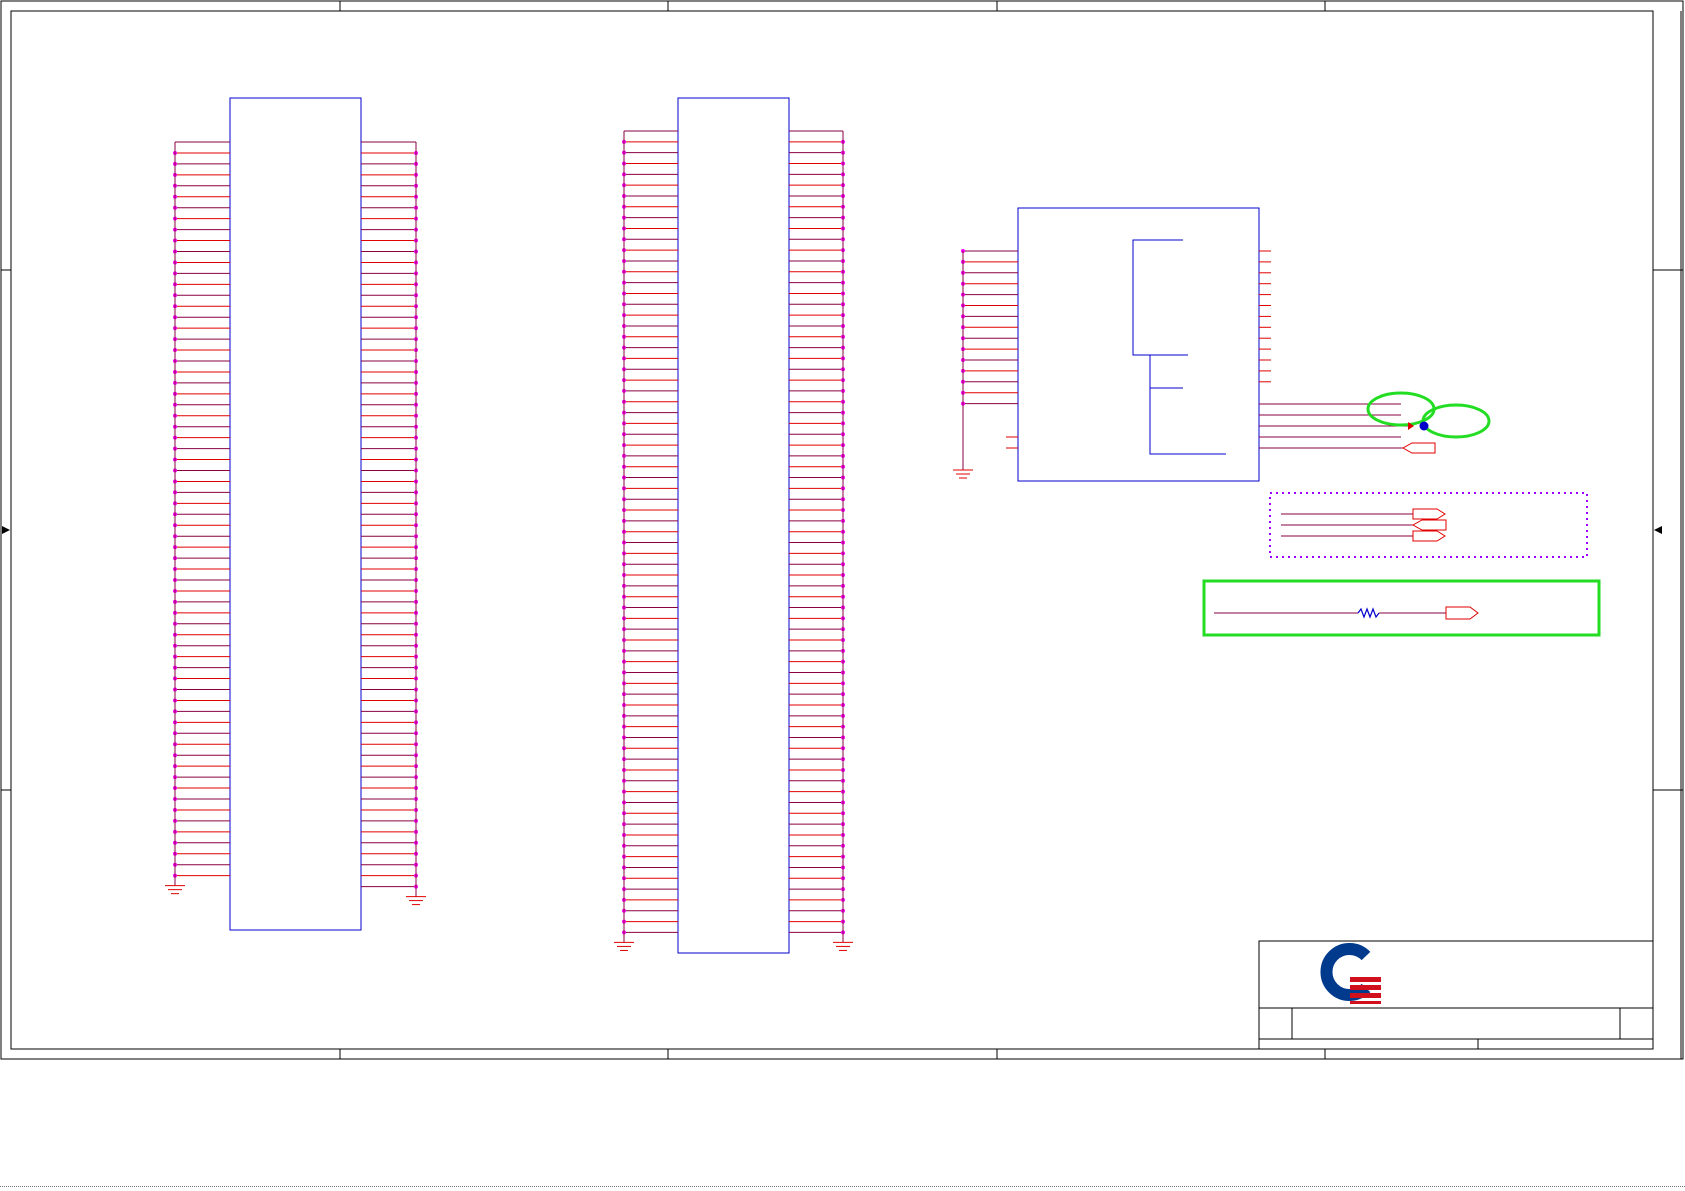  I want to click on ic-body, so click(1138, 344).